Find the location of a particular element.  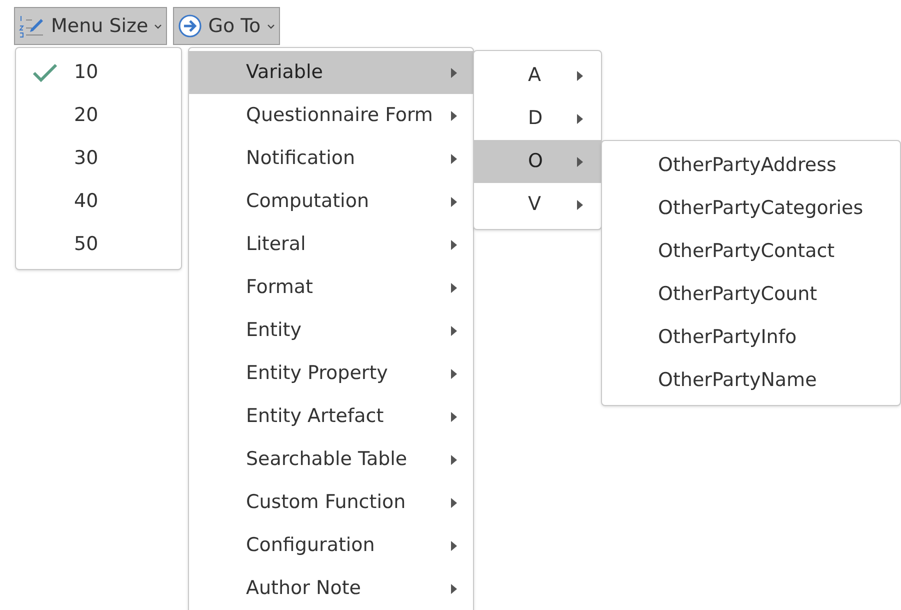

menu-item: OtherPartyName is located at coordinates (751, 380).